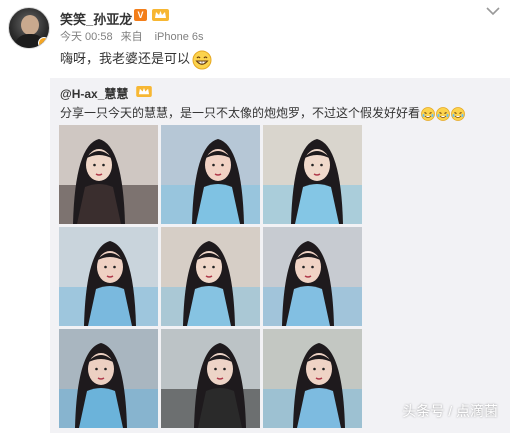 This screenshot has height=433, width=510. What do you see at coordinates (94, 93) in the screenshot?
I see `repost-author: @H-ax_慧慧` at bounding box center [94, 93].